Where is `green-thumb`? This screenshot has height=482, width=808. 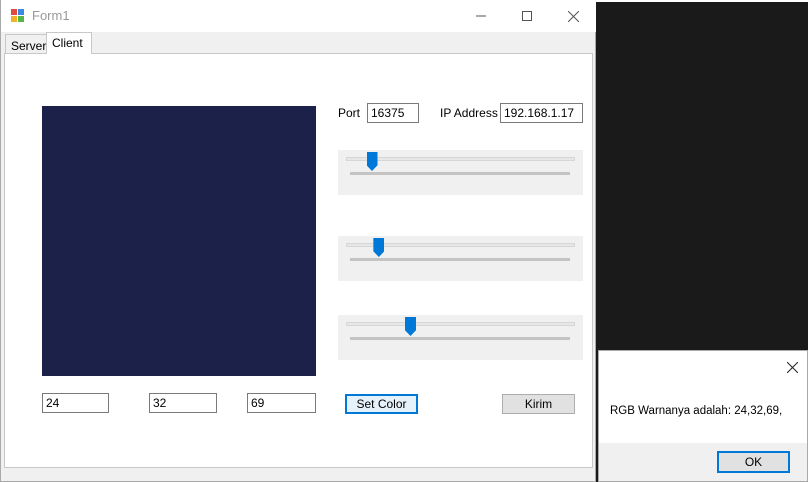
green-thumb is located at coordinates (379, 247).